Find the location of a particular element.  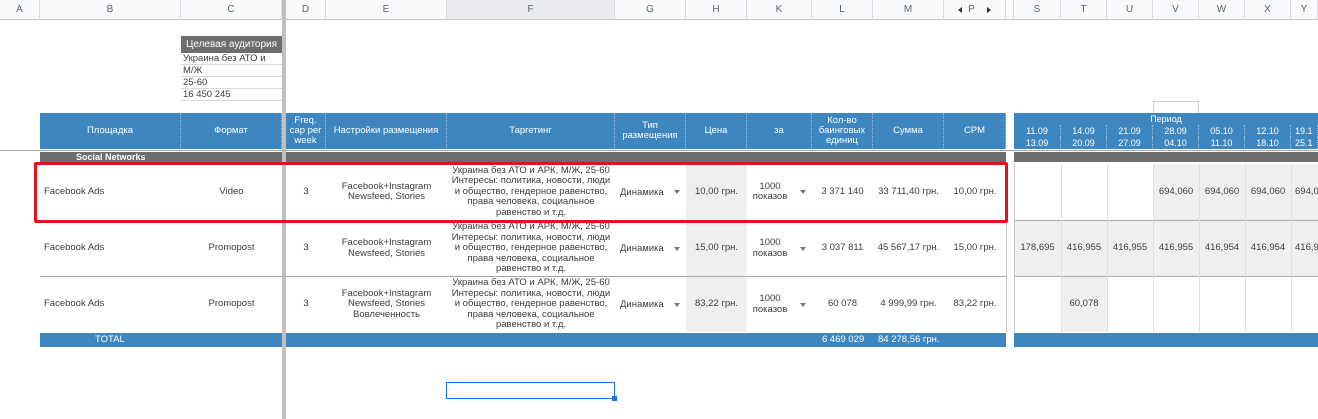

hidden-columns-left-icon is located at coordinates (960, 9).